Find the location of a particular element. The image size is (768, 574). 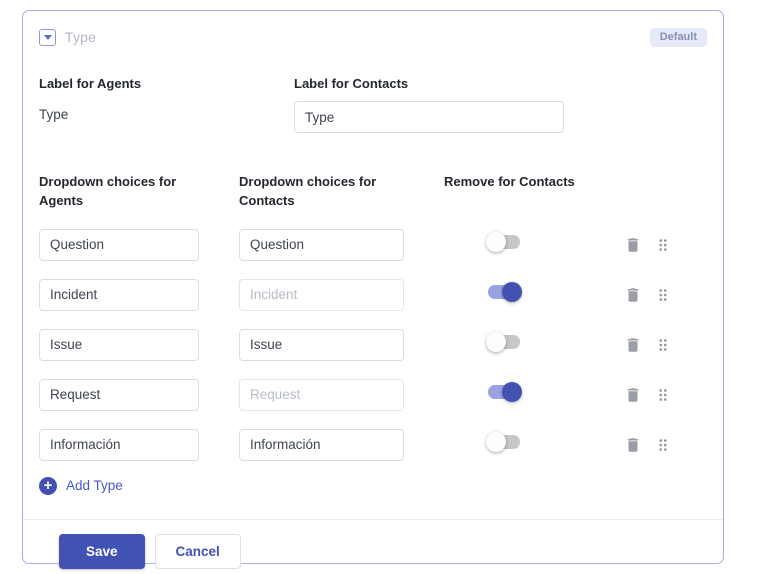

save-button: Save is located at coordinates (102, 551).